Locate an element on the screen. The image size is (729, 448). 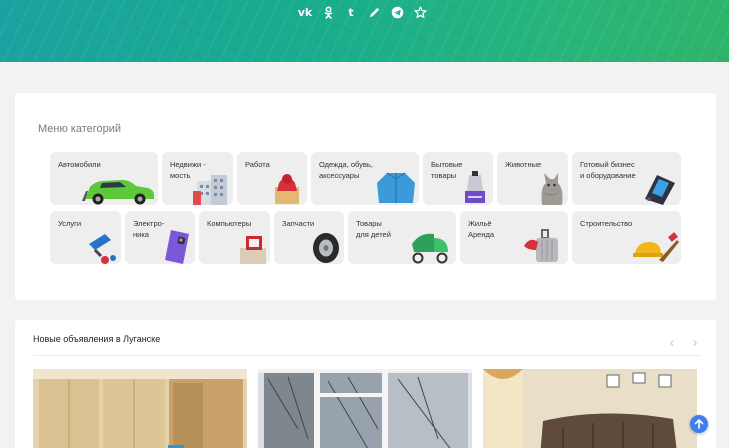
paint-roller-icon is located at coordinates (102, 249).